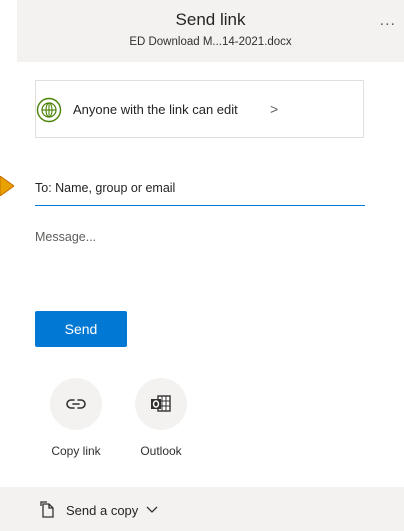 The height and width of the screenshot is (531, 404). I want to click on outlook-icon-circle, so click(161, 404).